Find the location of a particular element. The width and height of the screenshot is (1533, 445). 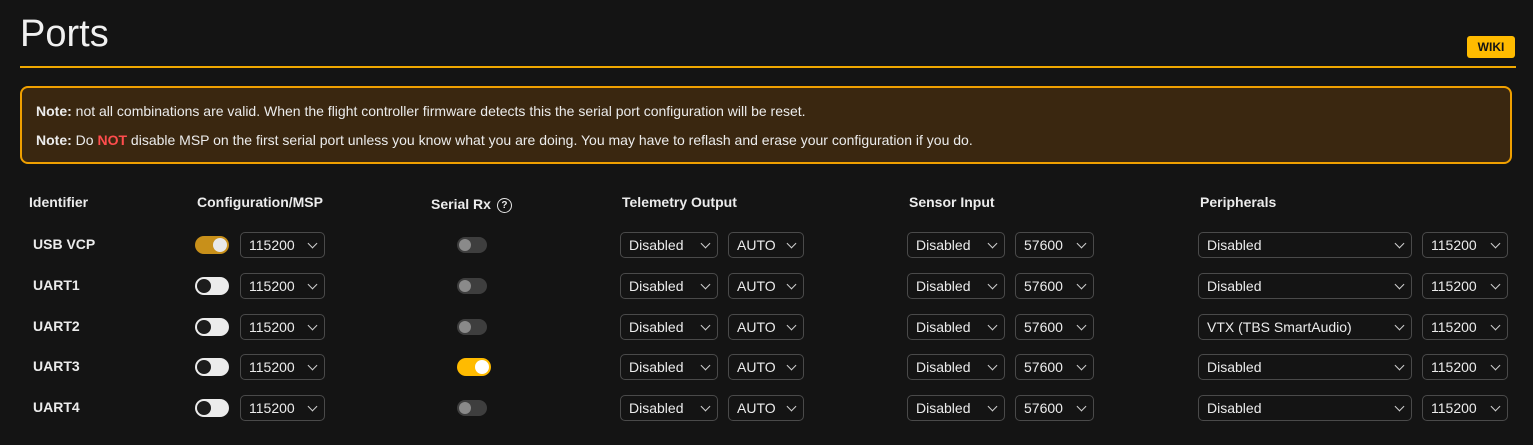

select-value: VTX (TBS SmartAudio) is located at coordinates (1279, 327).